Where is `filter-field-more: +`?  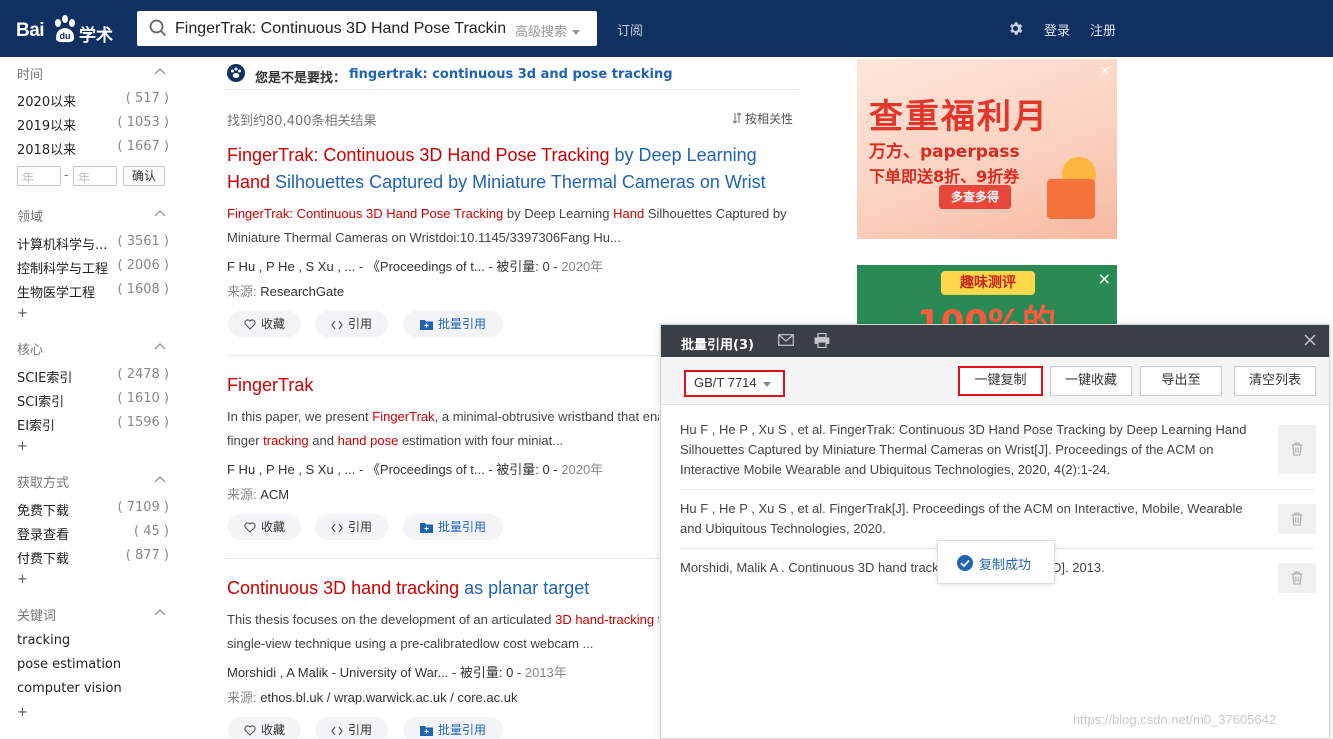 filter-field-more: + is located at coordinates (22, 313).